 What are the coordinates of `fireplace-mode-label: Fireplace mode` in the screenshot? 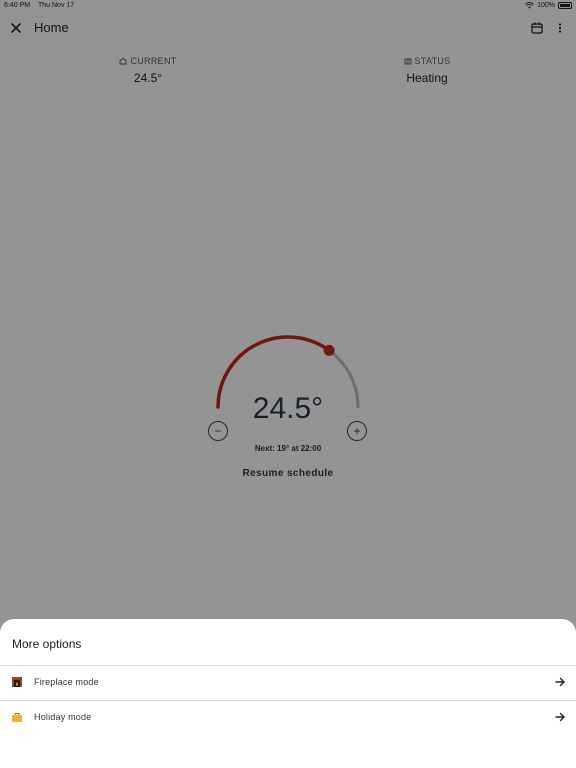 It's located at (66, 682).